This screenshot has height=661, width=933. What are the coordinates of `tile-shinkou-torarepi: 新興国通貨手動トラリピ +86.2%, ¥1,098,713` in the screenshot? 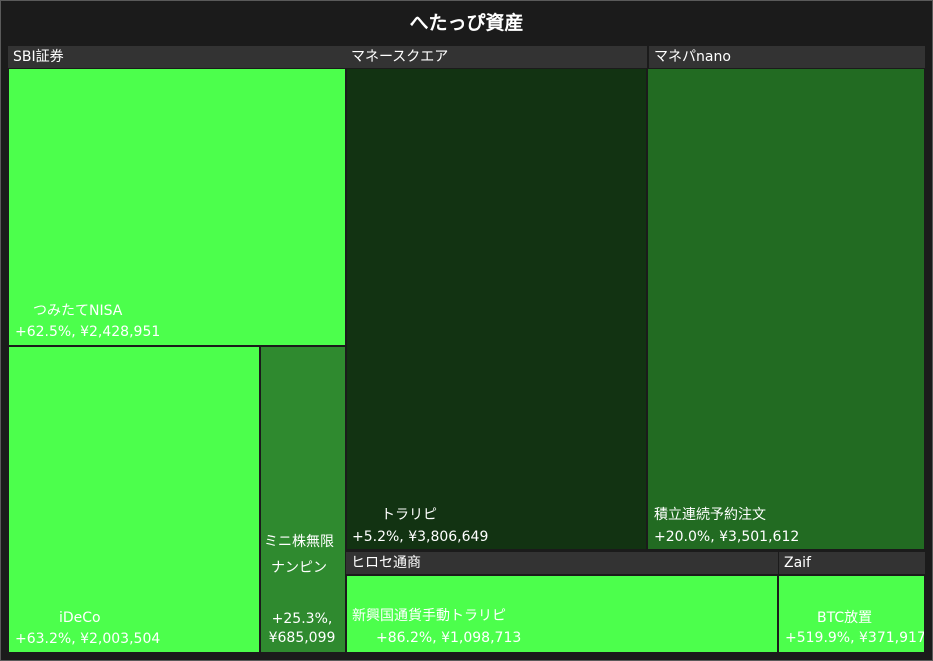 It's located at (562, 614).